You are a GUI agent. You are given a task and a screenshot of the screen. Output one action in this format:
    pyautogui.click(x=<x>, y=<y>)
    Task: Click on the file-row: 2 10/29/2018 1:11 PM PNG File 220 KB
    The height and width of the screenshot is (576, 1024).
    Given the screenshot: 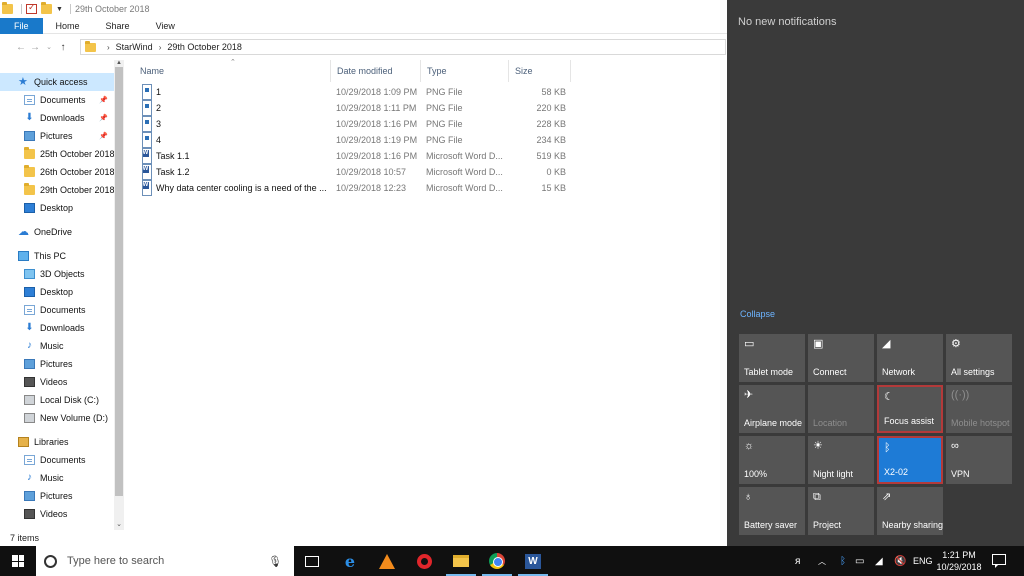 What is the action you would take?
    pyautogui.click(x=354, y=108)
    